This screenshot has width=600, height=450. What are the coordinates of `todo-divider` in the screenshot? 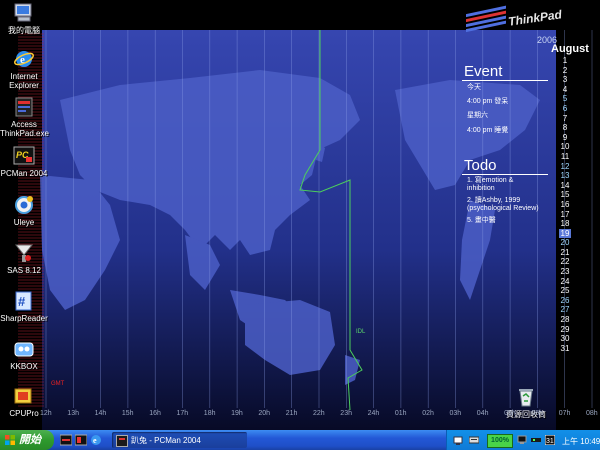 It's located at (505, 174).